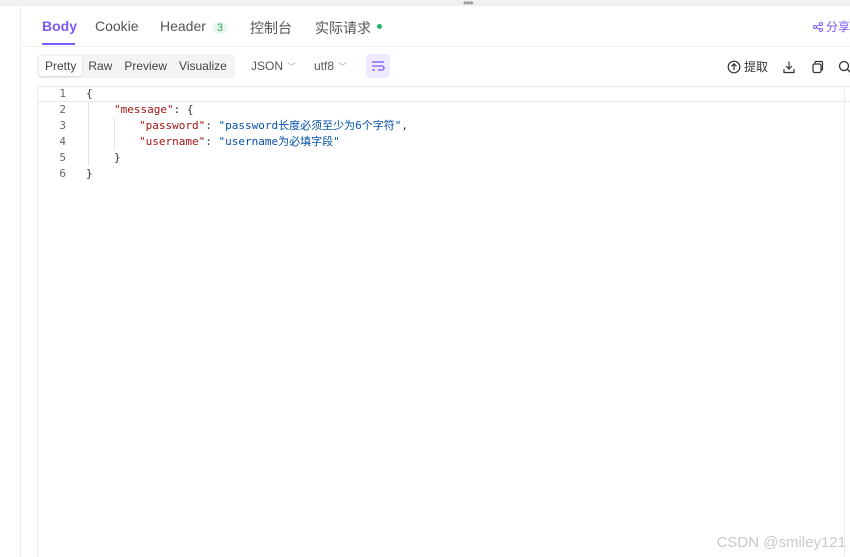 The height and width of the screenshot is (557, 850). Describe the element at coordinates (100, 66) in the screenshot. I see `view-mode-raw: Raw` at that location.